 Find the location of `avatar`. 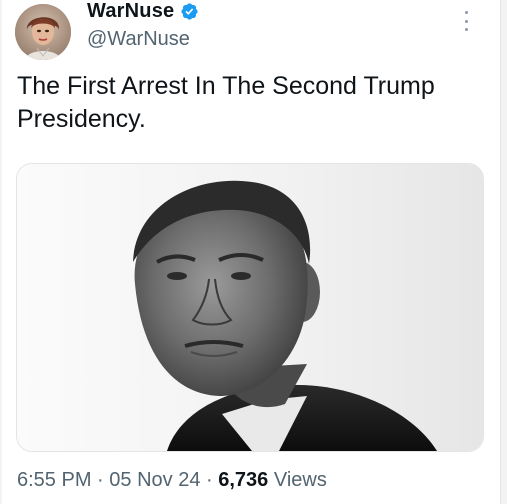

avatar is located at coordinates (43, 32).